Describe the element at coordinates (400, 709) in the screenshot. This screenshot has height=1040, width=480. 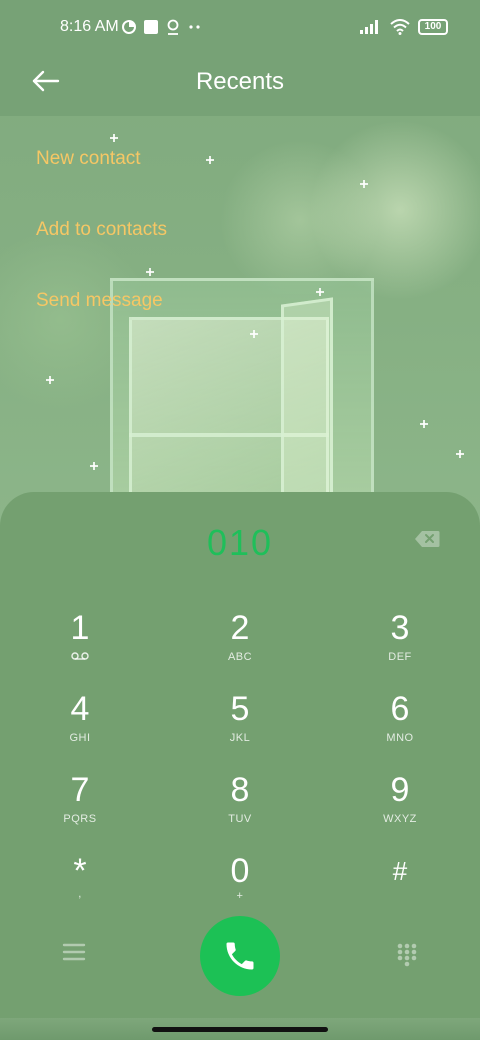
I see `key-digit: 6` at that location.